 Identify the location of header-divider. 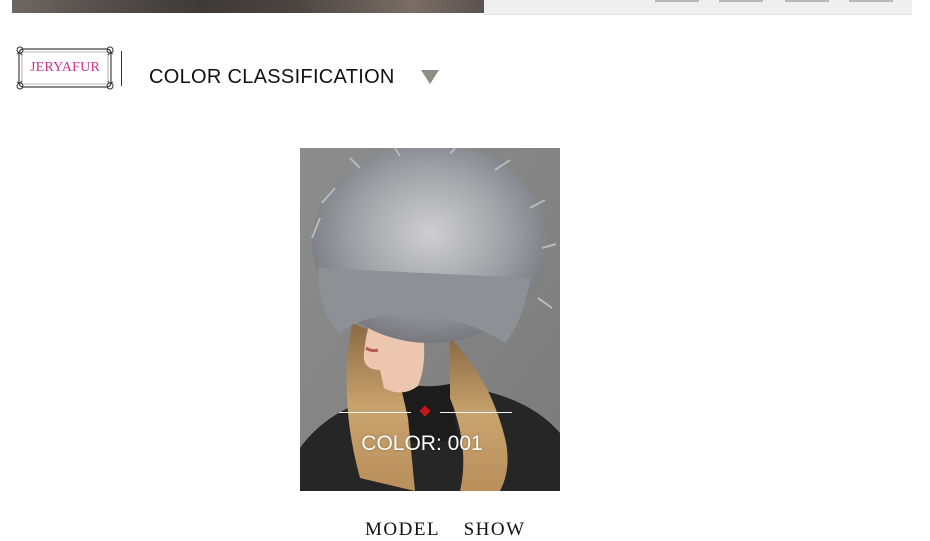
(121, 68).